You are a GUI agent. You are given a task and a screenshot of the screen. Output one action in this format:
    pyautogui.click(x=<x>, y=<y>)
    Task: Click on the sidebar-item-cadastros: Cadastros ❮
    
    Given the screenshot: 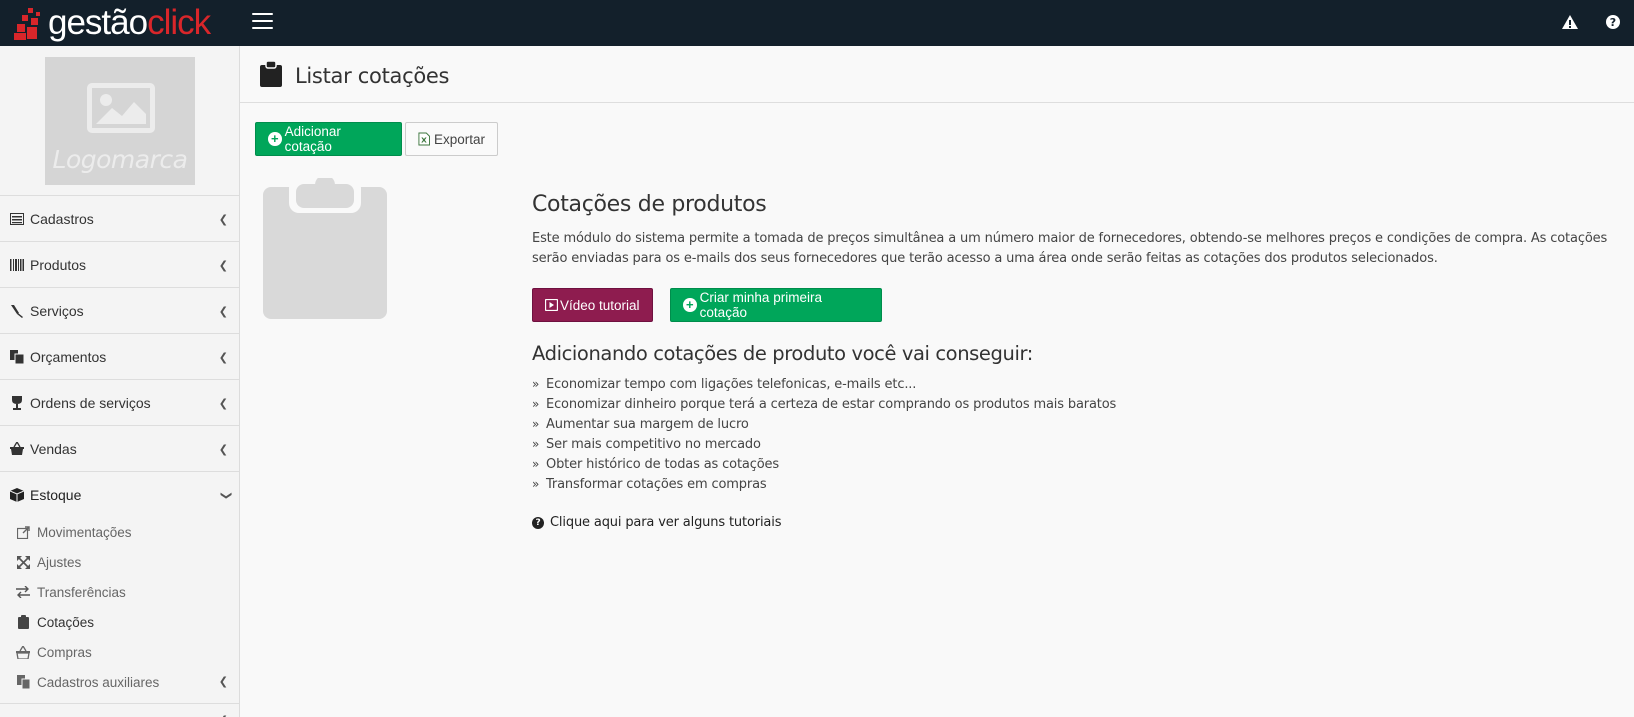 What is the action you would take?
    pyautogui.click(x=119, y=218)
    